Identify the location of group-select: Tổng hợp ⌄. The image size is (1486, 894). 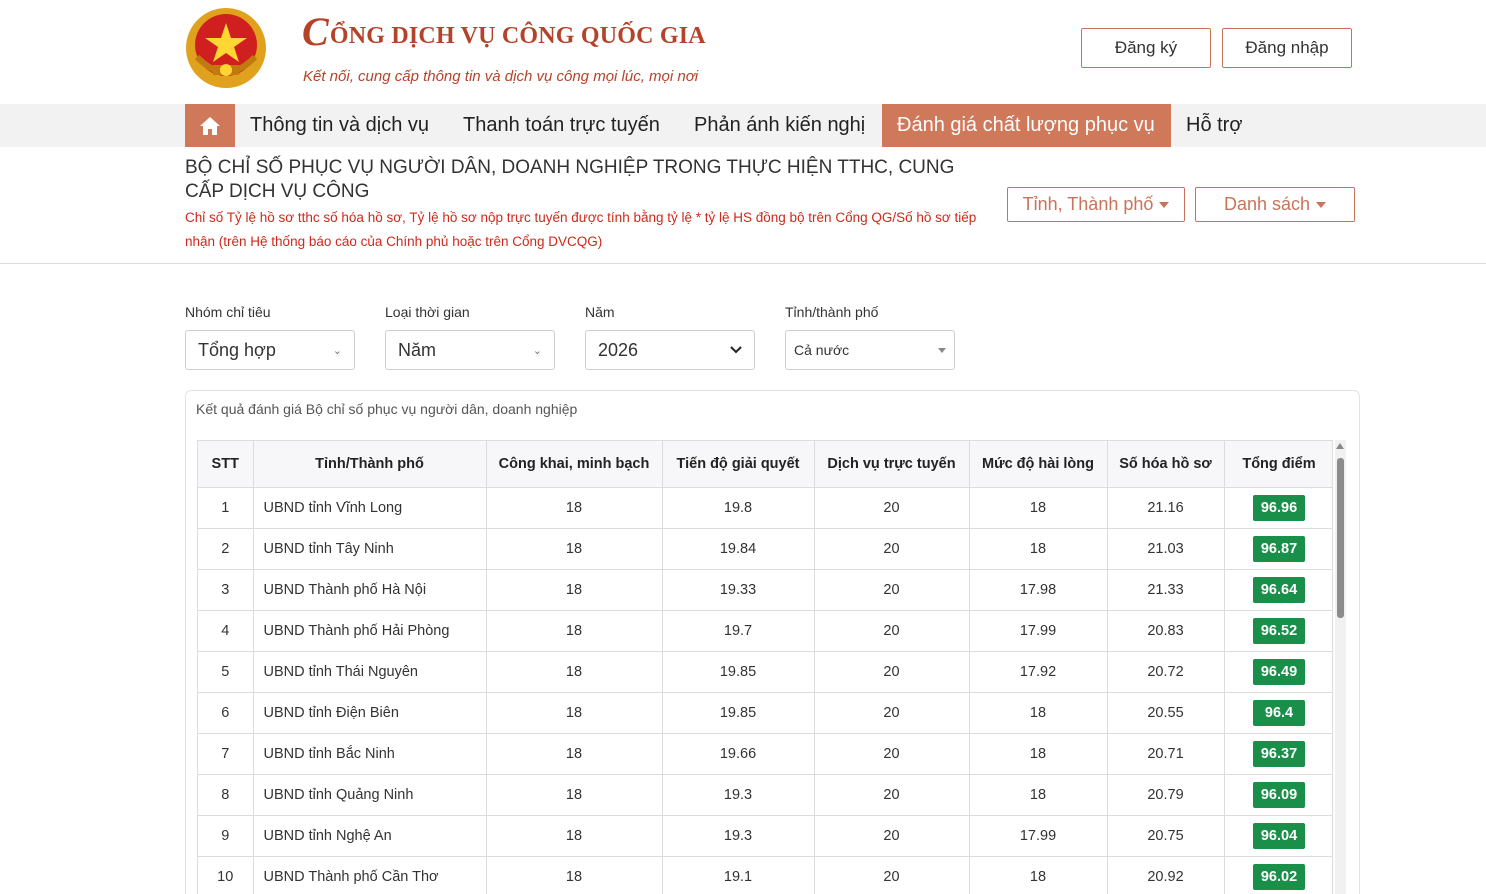
(270, 350).